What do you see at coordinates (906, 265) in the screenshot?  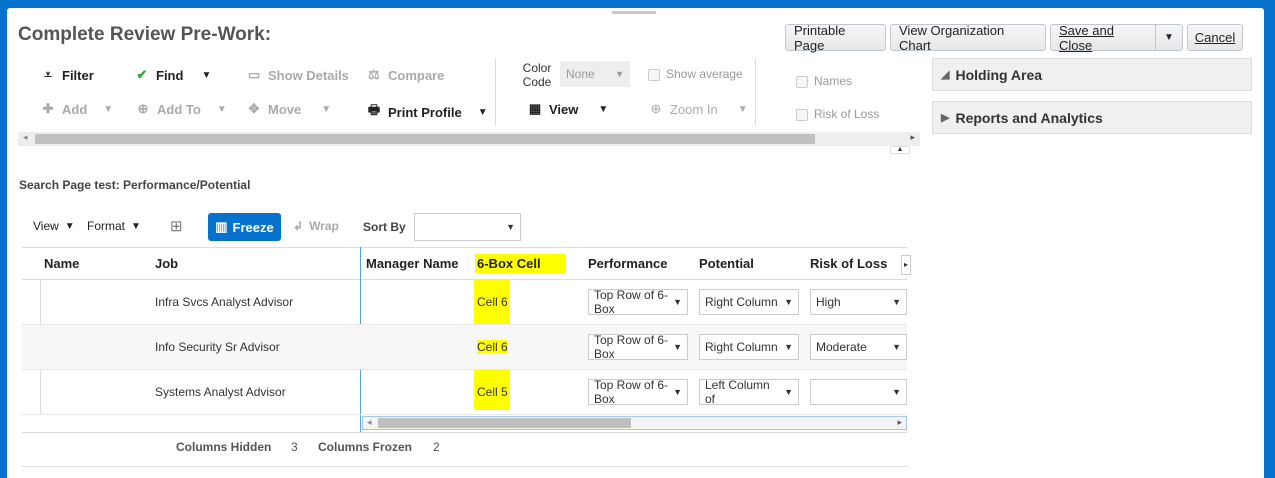 I see `expand-columns-icon: ▸` at bounding box center [906, 265].